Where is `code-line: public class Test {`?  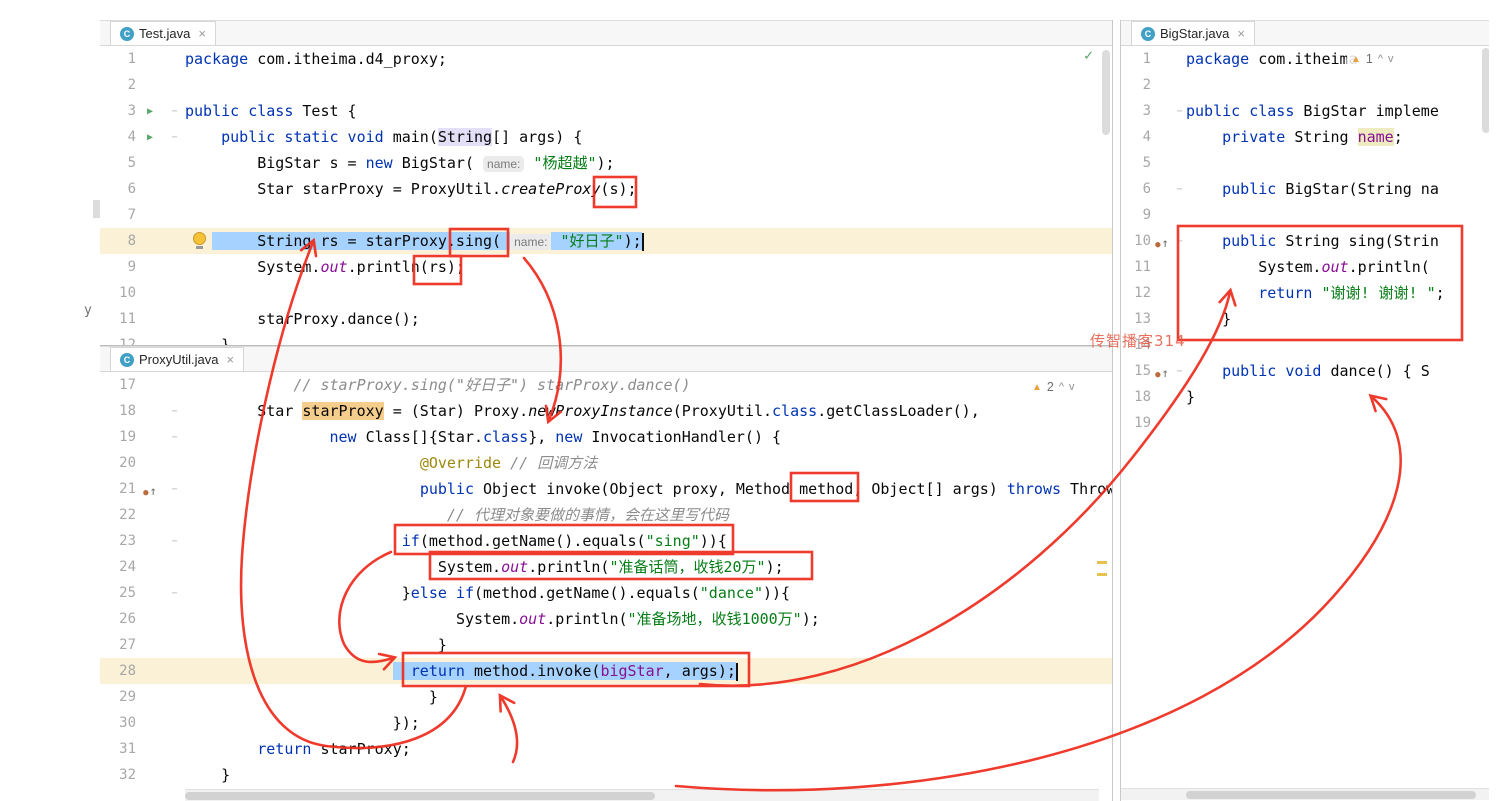 code-line: public class Test { is located at coordinates (648, 111).